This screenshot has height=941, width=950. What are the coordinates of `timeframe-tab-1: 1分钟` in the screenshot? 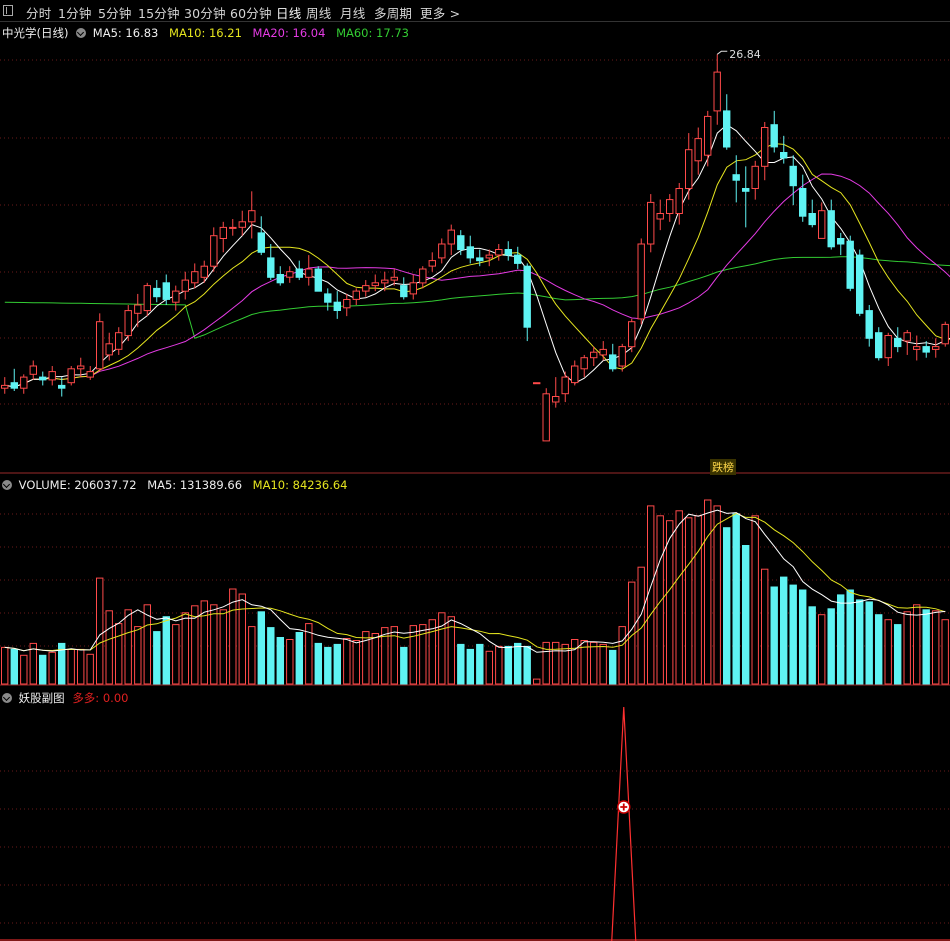 It's located at (75, 12).